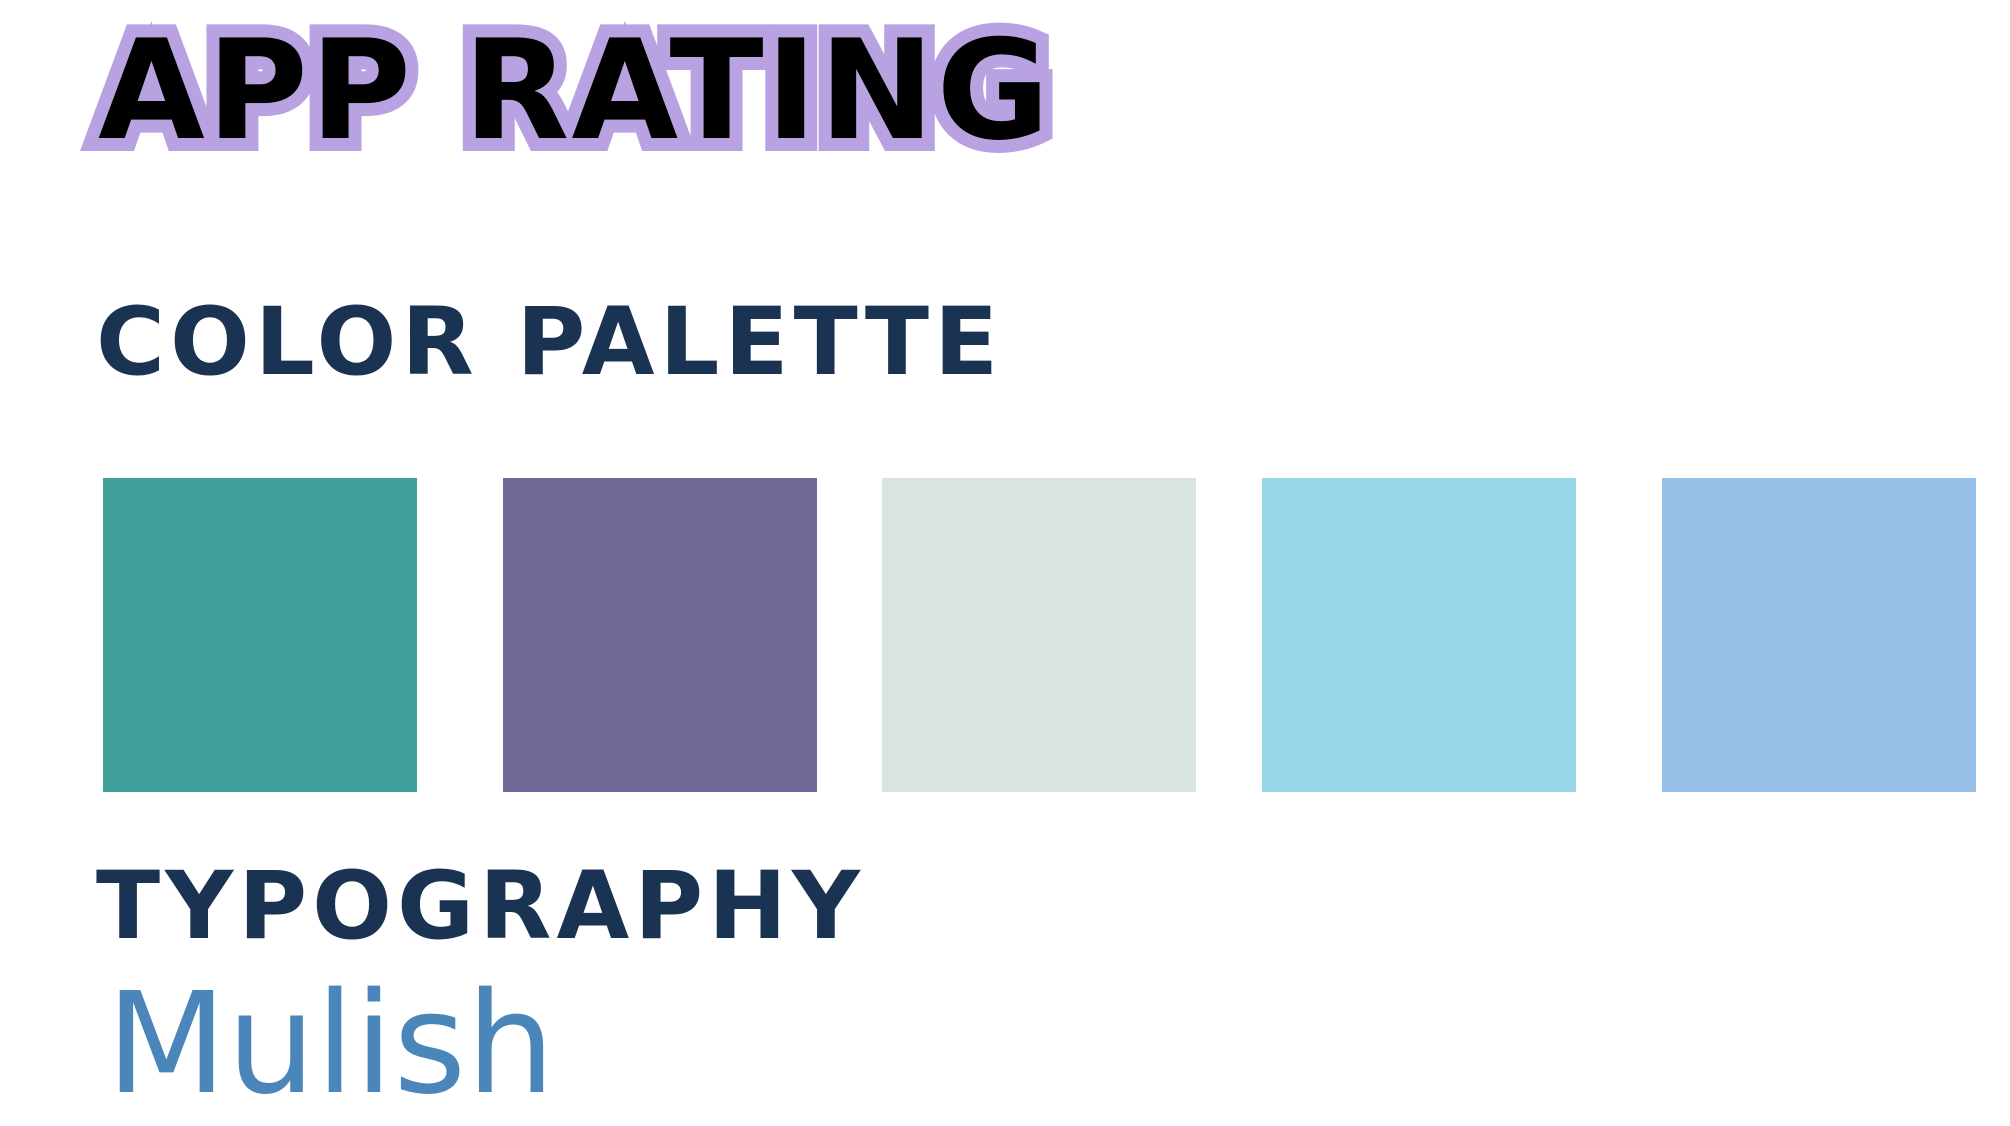 This screenshot has width=2010, height=1126. I want to click on app-title: APP RATING APP RATING, so click(574, 91).